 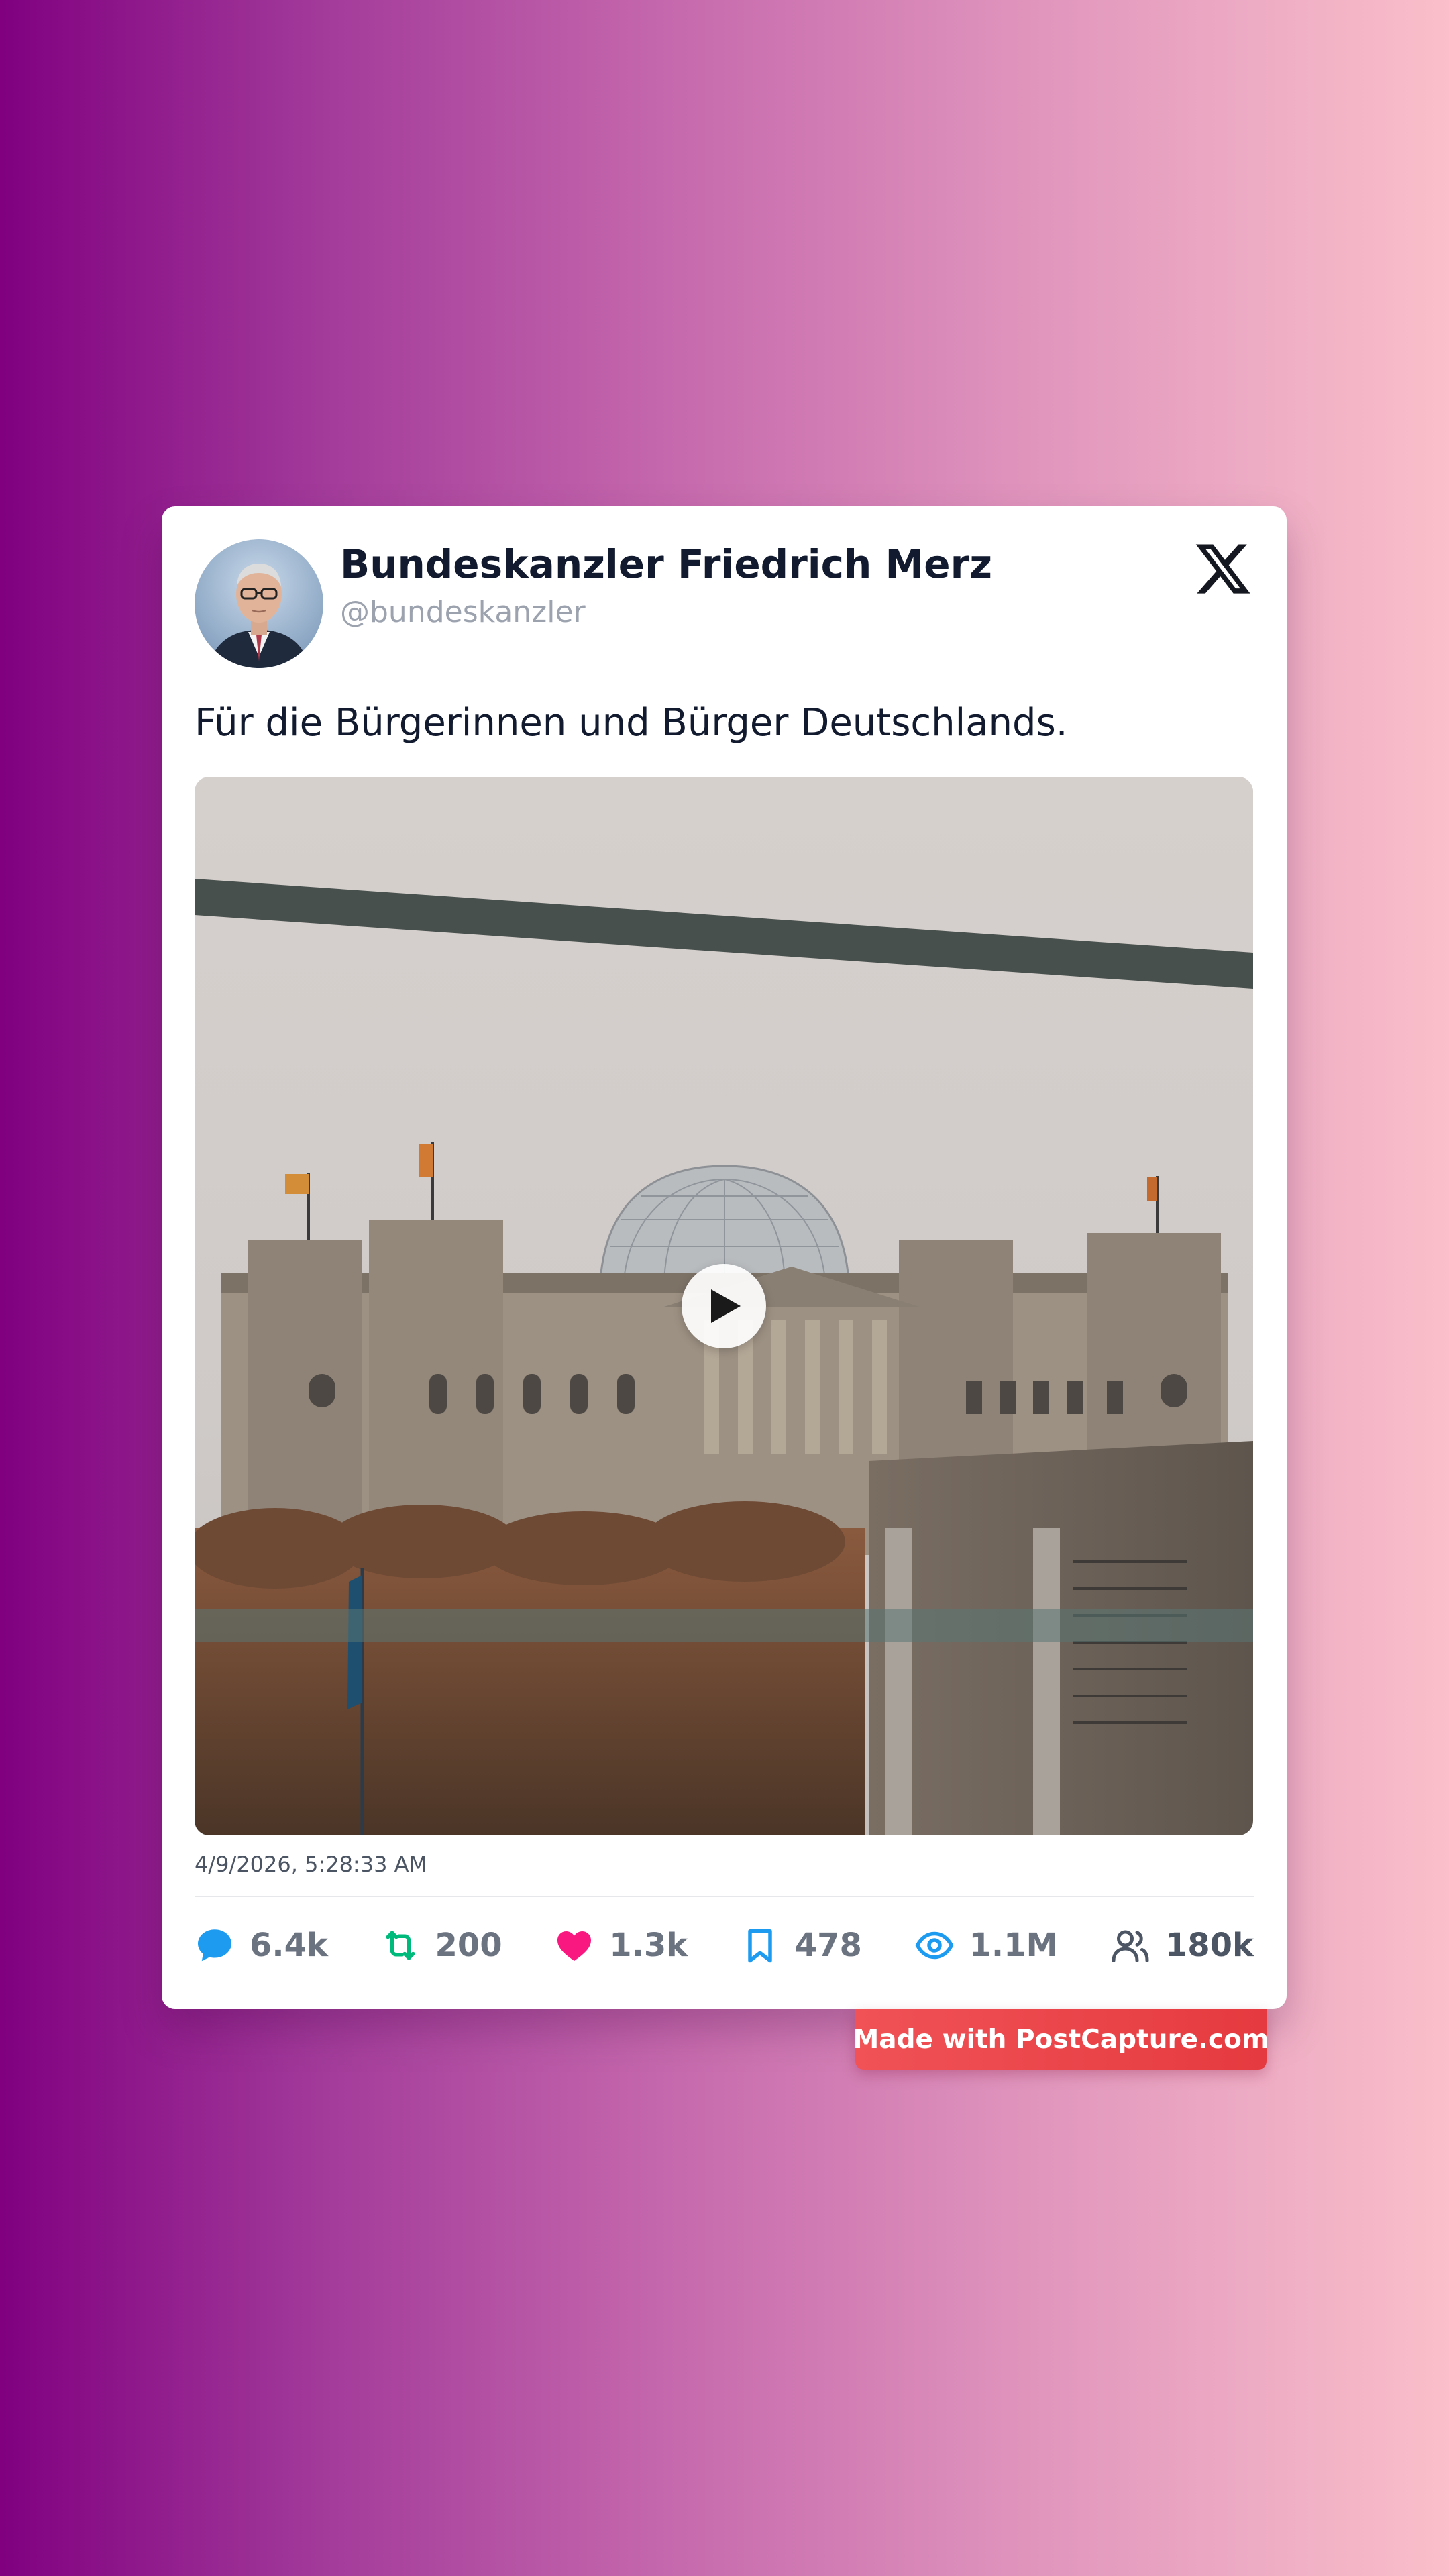 I want to click on stat-likes: 1.3k, so click(x=621, y=1945).